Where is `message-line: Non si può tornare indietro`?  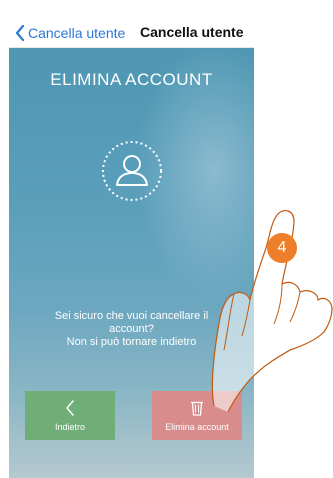 message-line: Non si può tornare indietro is located at coordinates (131, 342).